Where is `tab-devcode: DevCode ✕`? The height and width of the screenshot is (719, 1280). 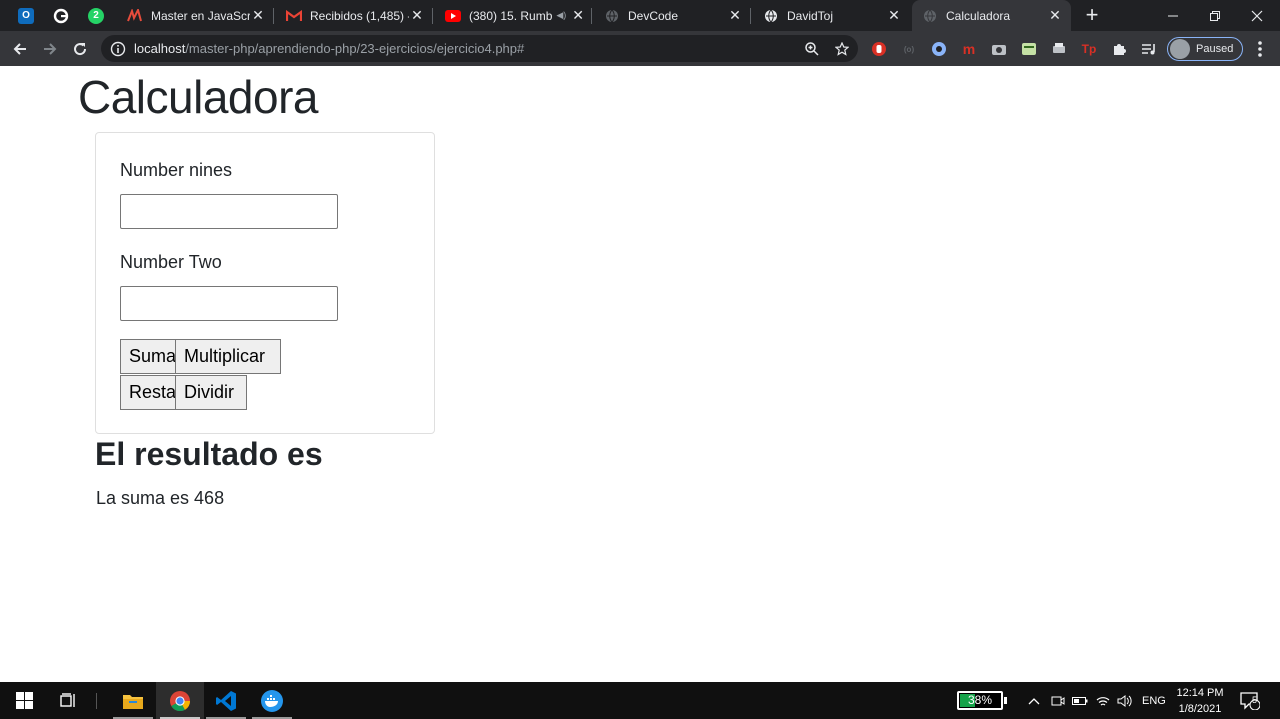
tab-devcode: DevCode ✕ is located at coordinates (672, 15).